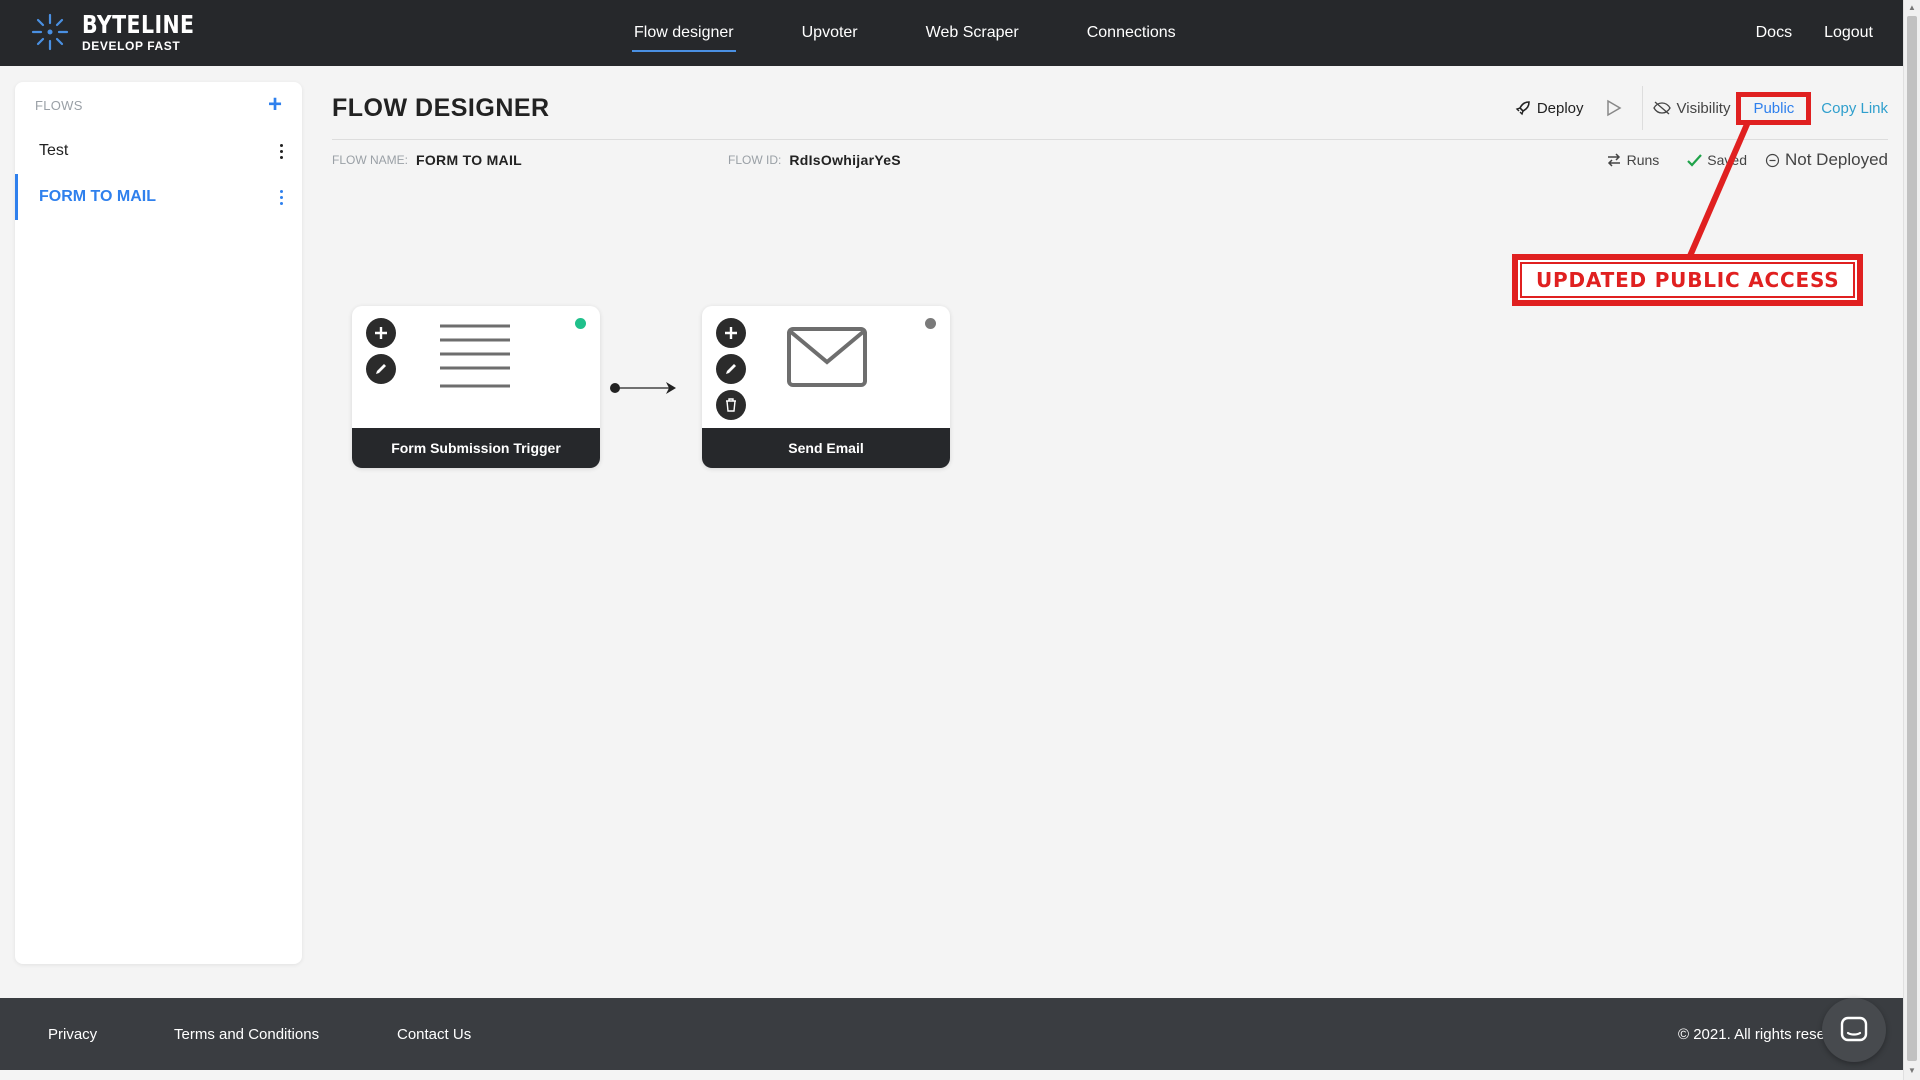  What do you see at coordinates (1912, 1070) in the screenshot?
I see `scroll-down-icon: ▼` at bounding box center [1912, 1070].